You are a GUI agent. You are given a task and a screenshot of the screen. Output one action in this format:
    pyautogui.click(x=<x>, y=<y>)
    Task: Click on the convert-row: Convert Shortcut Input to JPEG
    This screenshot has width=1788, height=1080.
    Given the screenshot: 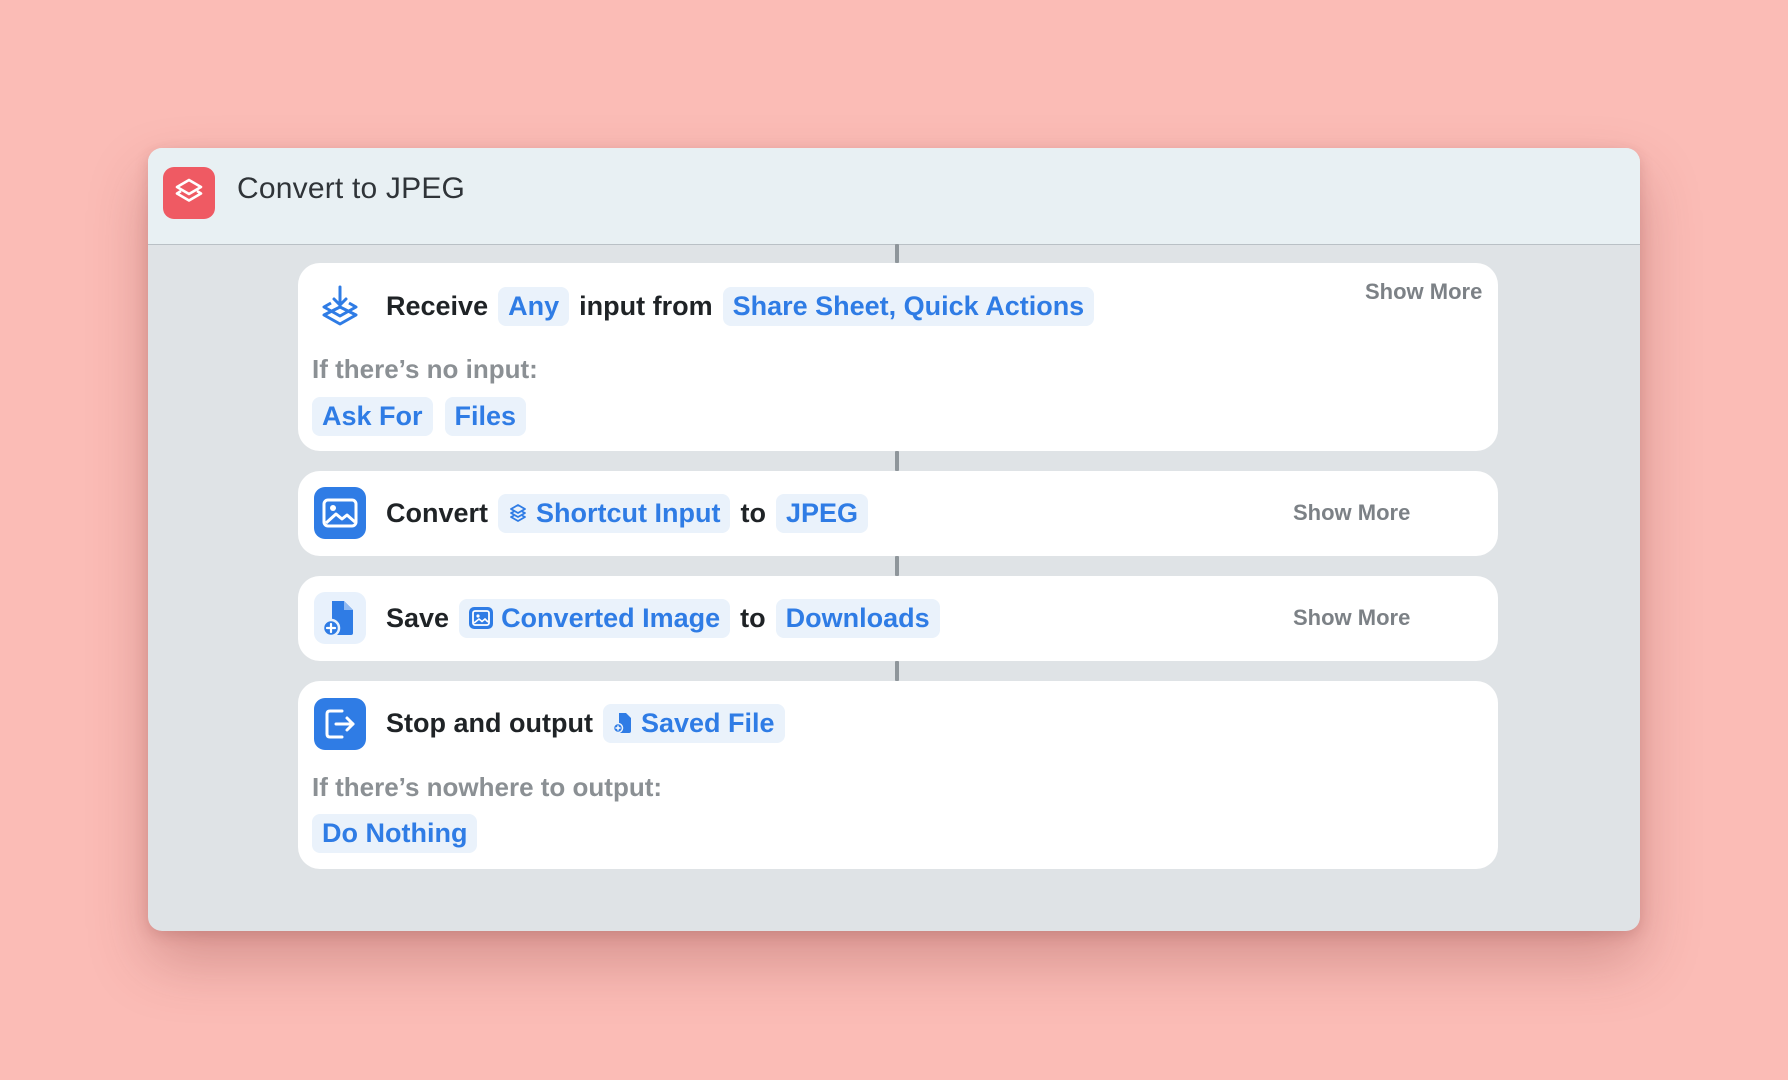 What is the action you would take?
    pyautogui.click(x=632, y=513)
    